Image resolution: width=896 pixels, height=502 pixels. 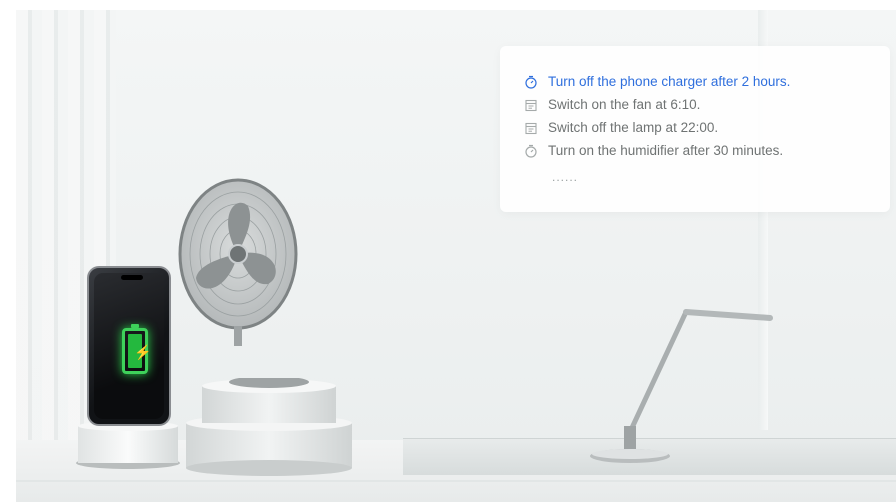 I want to click on smartphone: ⚡, so click(x=129, y=346).